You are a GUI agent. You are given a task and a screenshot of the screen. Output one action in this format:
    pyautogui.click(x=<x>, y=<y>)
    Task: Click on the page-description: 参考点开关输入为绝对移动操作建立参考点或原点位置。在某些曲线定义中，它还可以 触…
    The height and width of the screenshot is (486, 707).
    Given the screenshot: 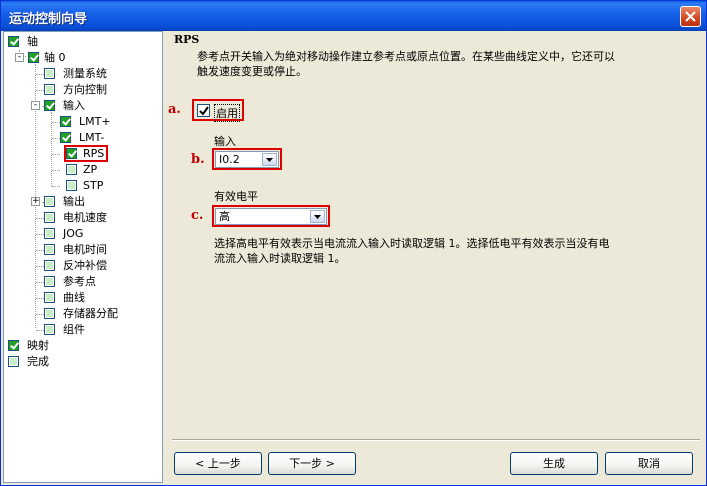 What is the action you would take?
    pyautogui.click(x=406, y=64)
    